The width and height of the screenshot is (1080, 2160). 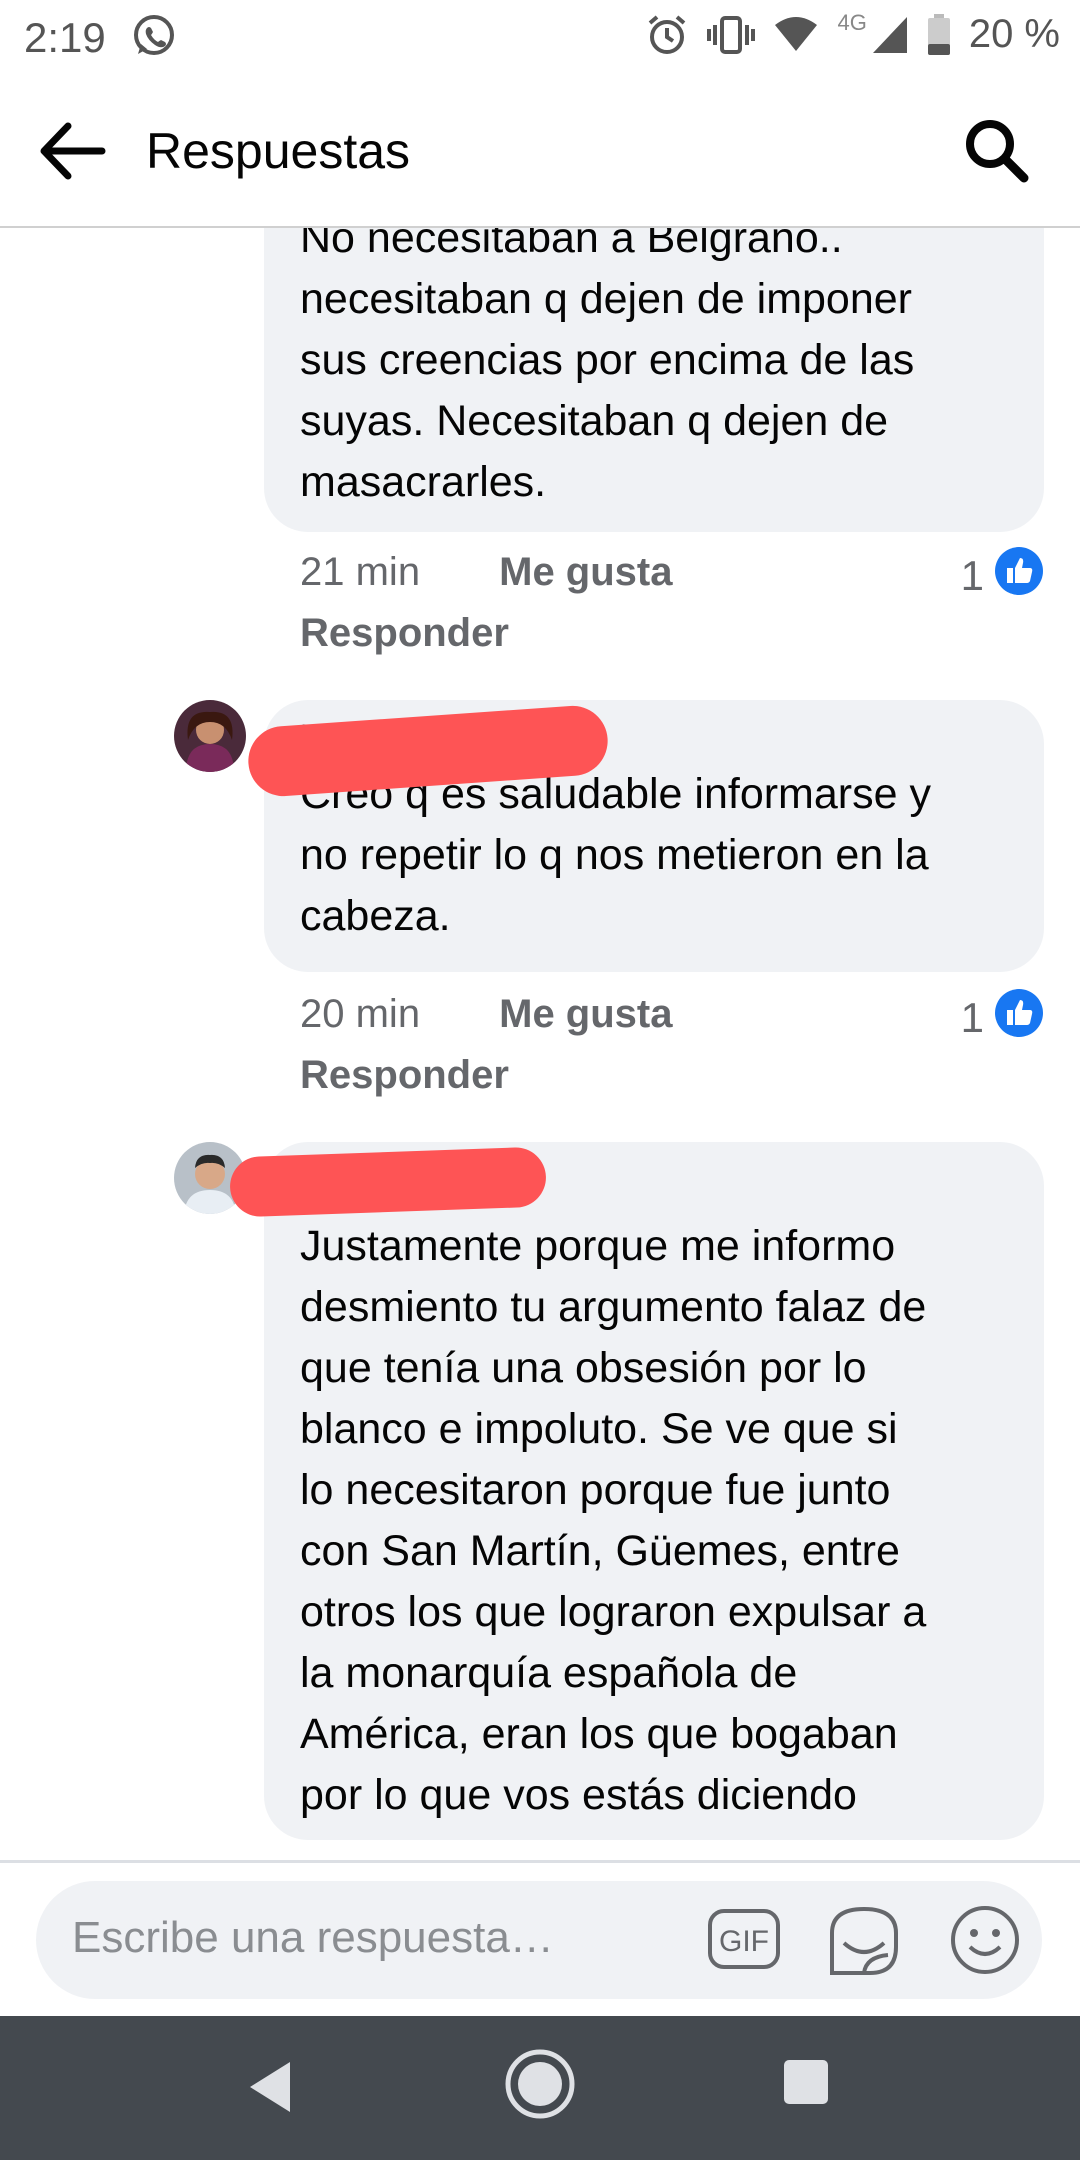 I want to click on emoji-icon, so click(x=985, y=1942).